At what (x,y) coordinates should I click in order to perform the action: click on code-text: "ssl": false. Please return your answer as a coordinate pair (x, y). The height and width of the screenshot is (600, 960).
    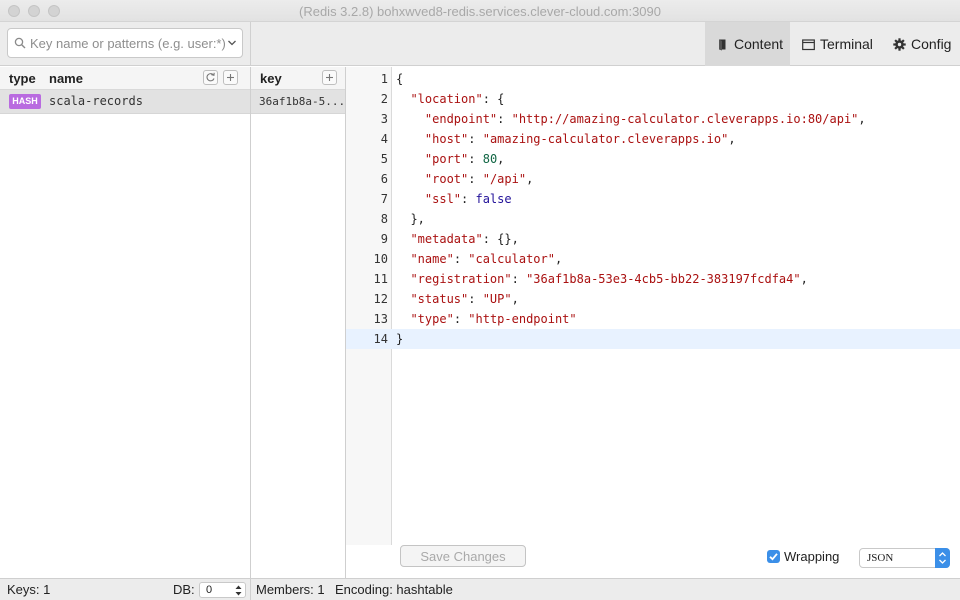
    Looking at the image, I should click on (468, 199).